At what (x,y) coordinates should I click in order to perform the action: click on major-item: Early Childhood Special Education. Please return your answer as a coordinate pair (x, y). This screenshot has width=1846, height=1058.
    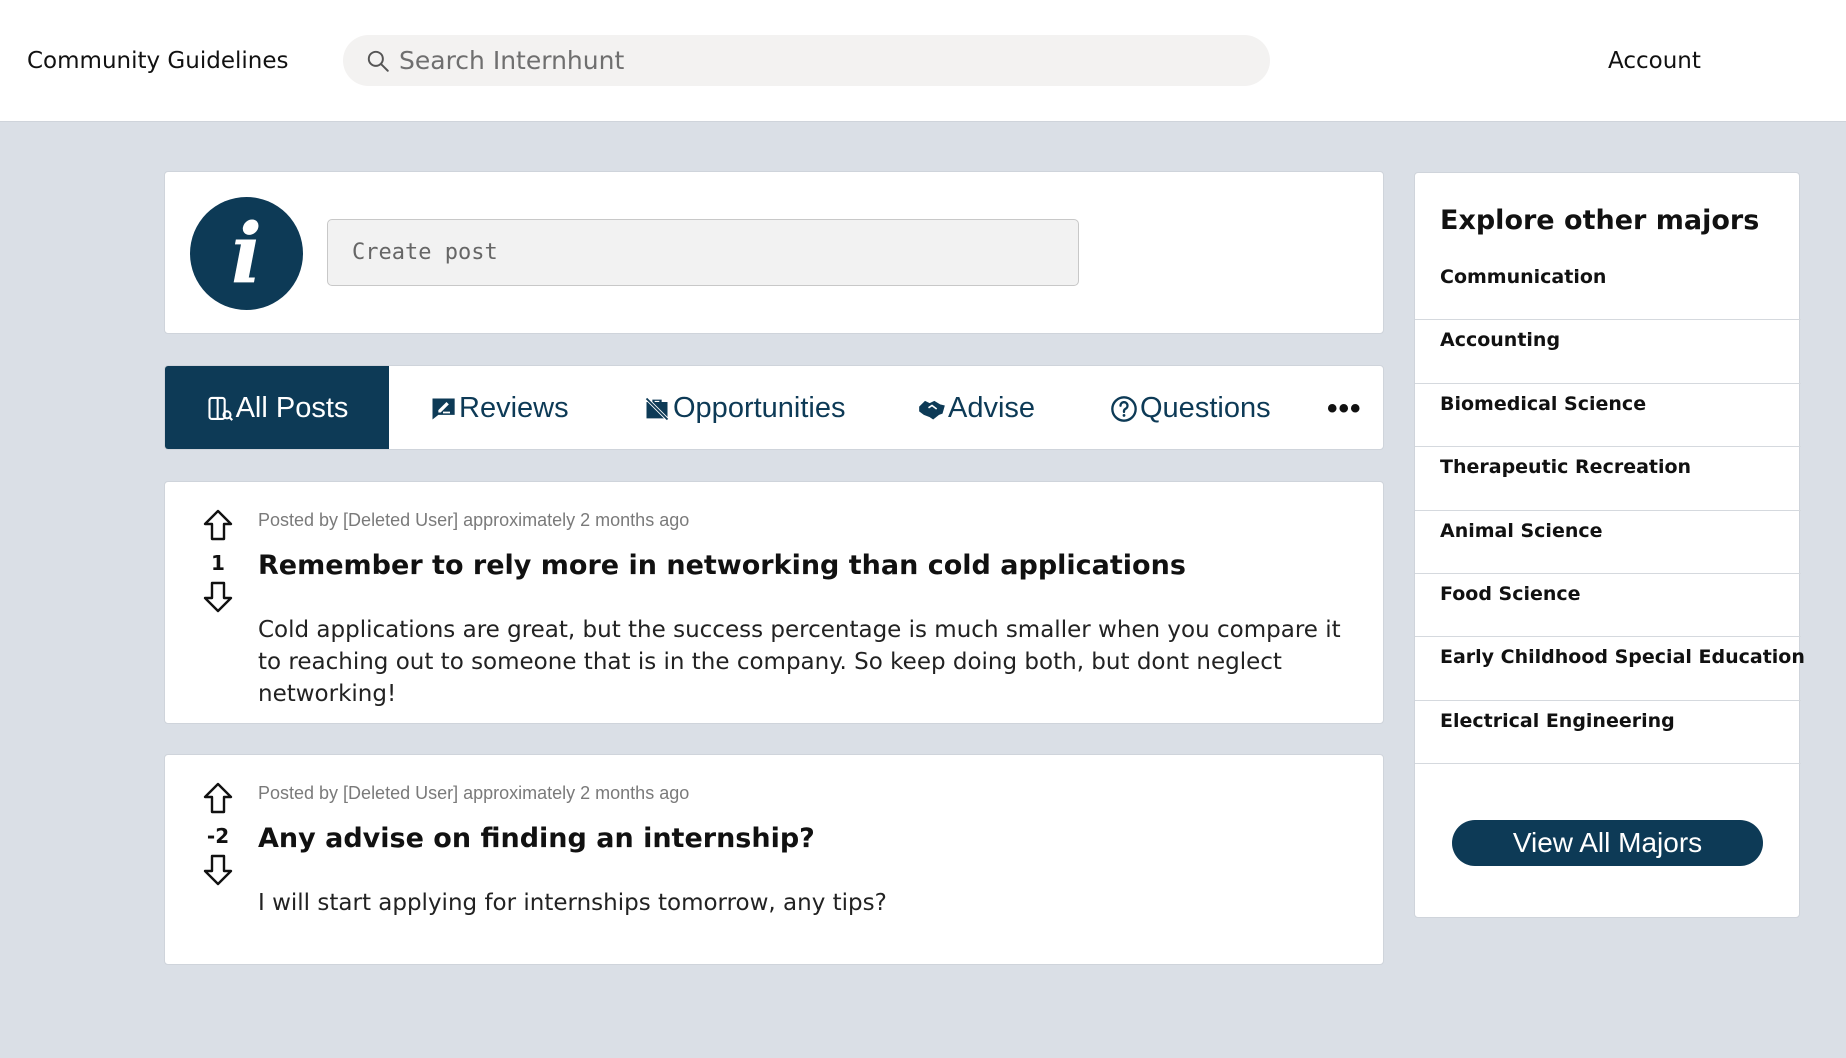
    Looking at the image, I should click on (1610, 669).